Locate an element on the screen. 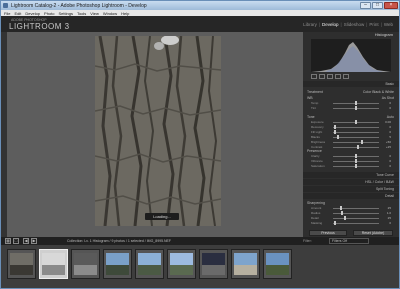 The width and height of the screenshot is (400, 289). red-eye-tool-icon is located at coordinates (330, 76).